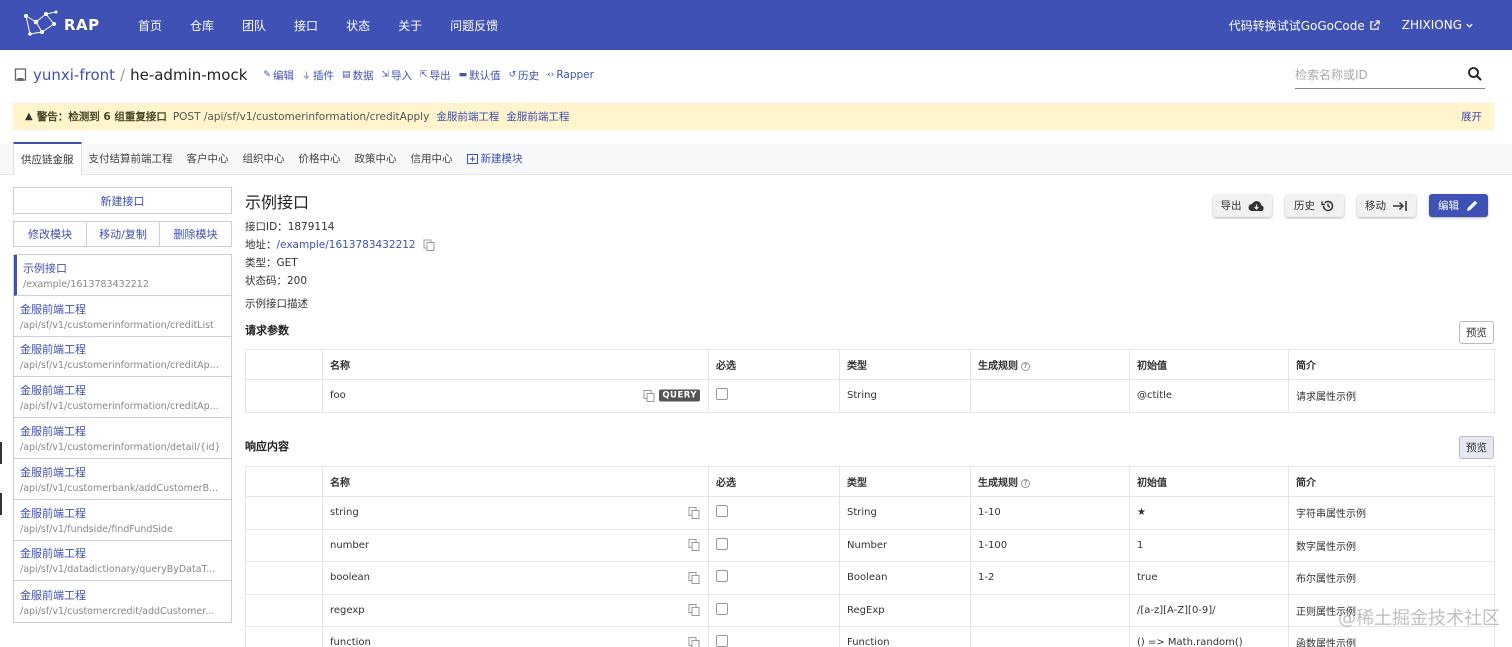  What do you see at coordinates (1458, 205) in the screenshot?
I see `edit-button: 编辑` at bounding box center [1458, 205].